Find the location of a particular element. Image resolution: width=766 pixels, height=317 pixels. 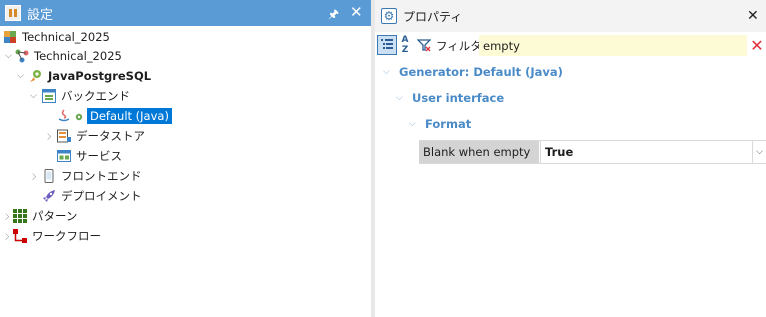

gear-icon is located at coordinates (79, 116).